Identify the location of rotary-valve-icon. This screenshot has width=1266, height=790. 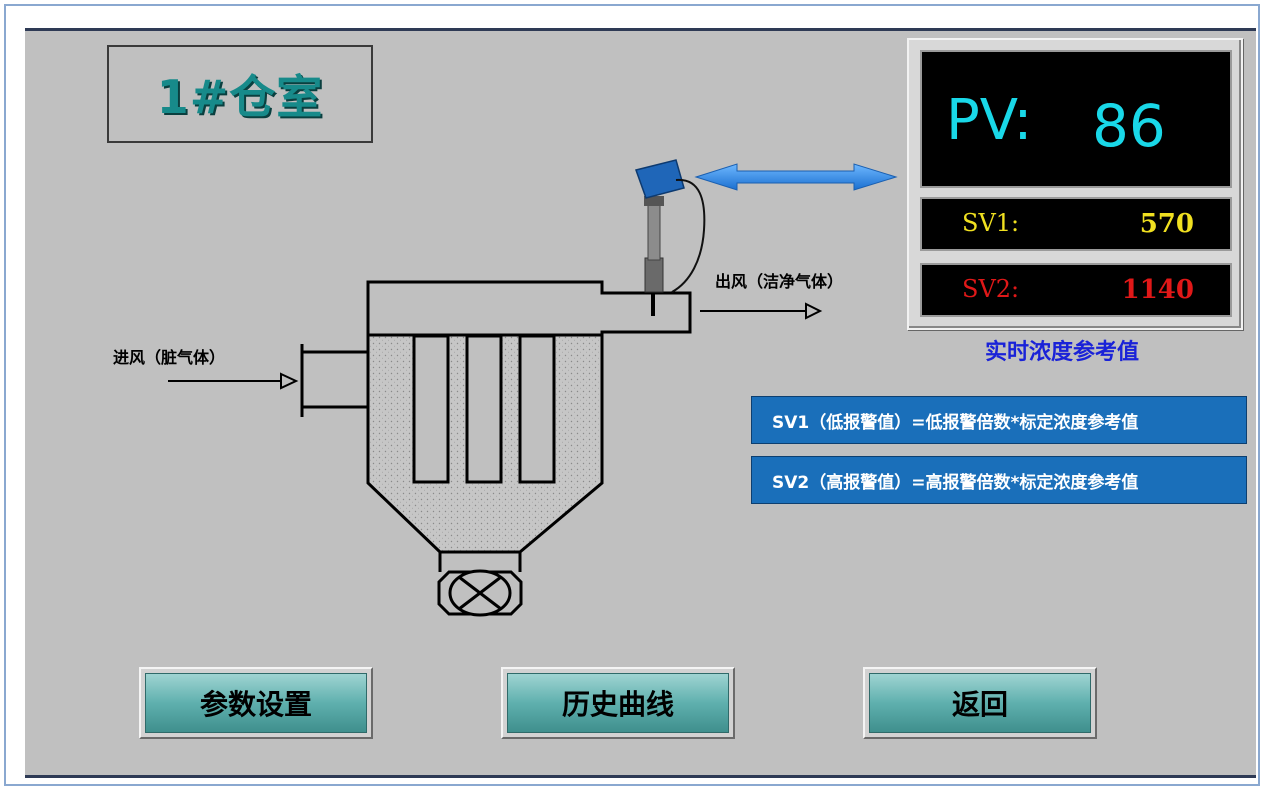
(480, 593).